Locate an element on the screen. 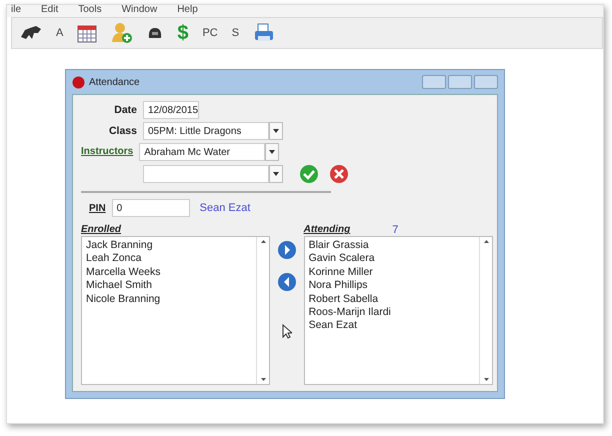  confirm-icon is located at coordinates (309, 174).